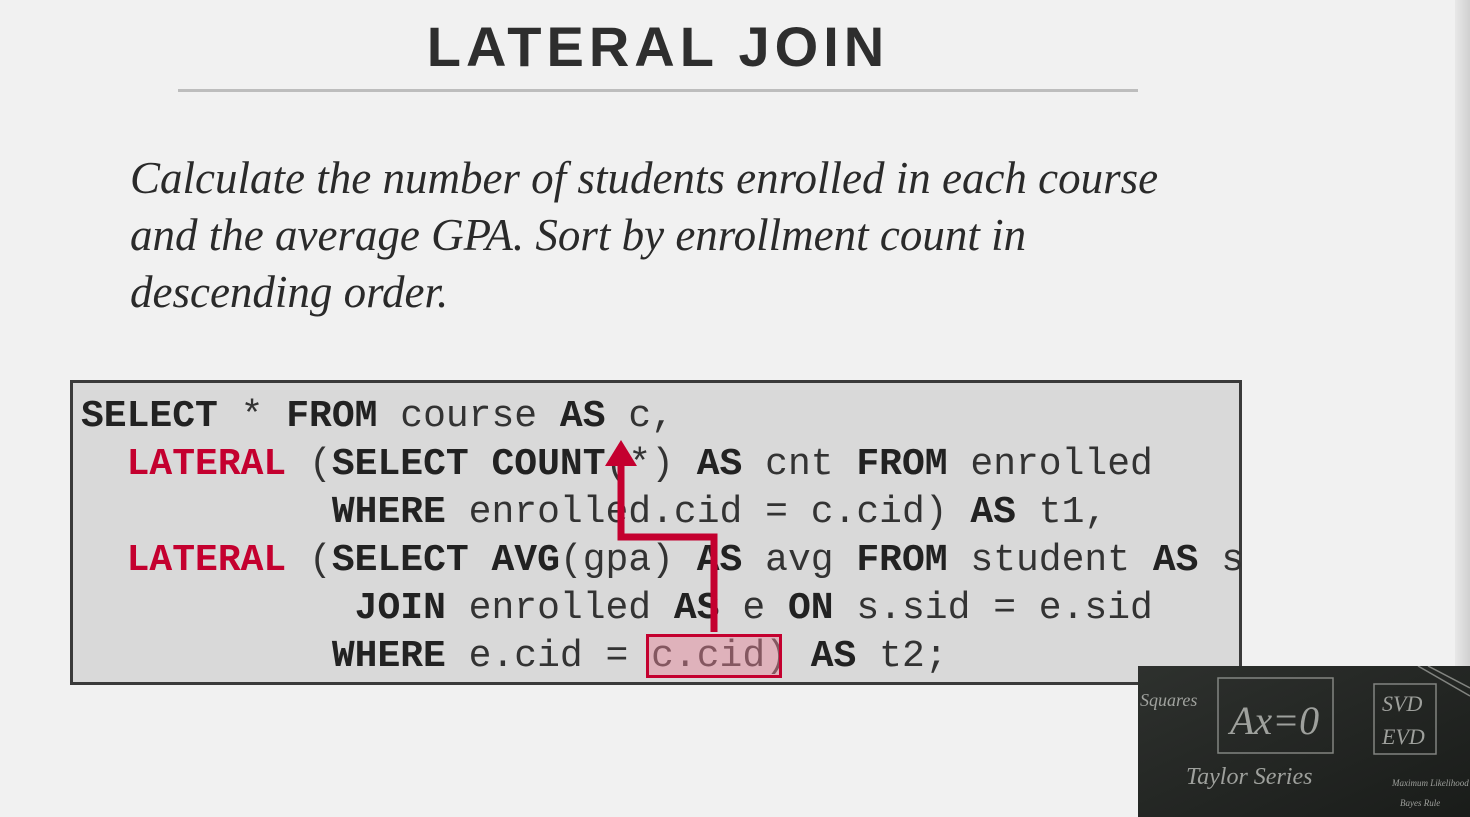 The image size is (1470, 817). What do you see at coordinates (799, 560) in the screenshot?
I see `code-text: avg` at bounding box center [799, 560].